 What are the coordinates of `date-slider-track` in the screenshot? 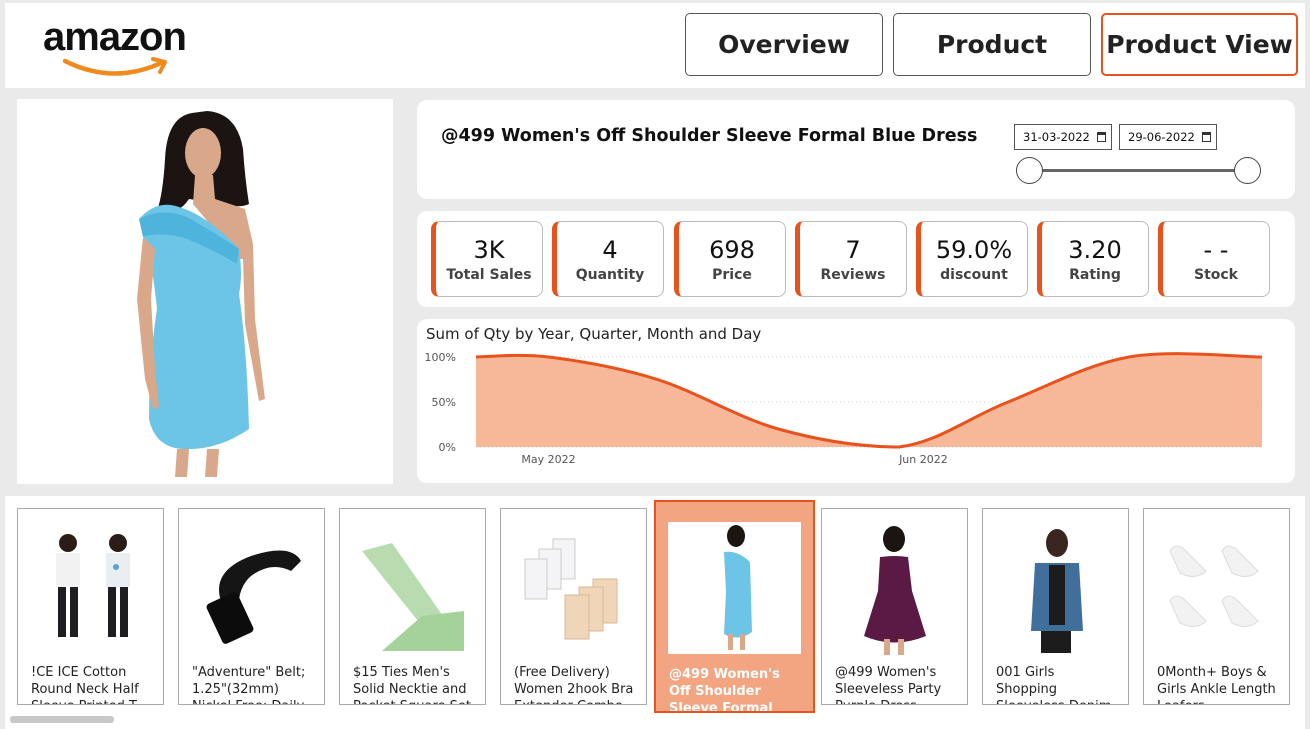 It's located at (1139, 170).